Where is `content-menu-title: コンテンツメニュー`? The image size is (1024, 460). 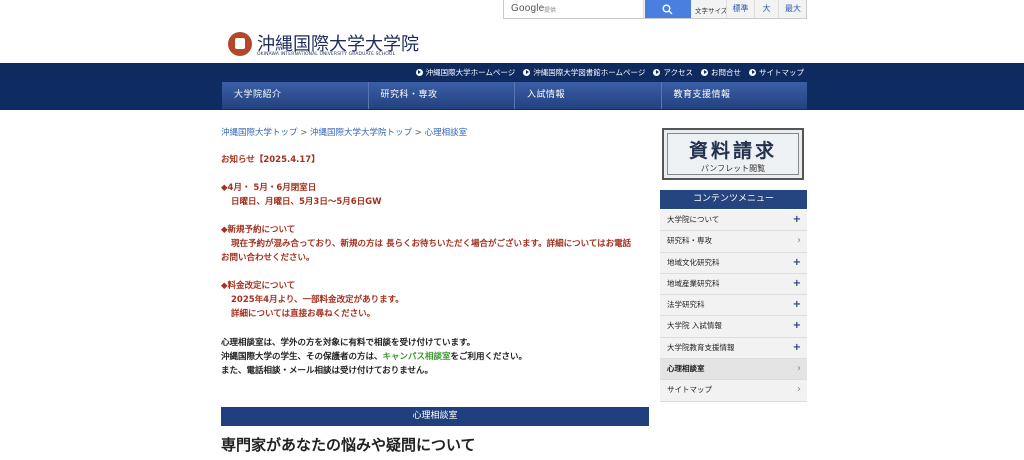
content-menu-title: コンテンツメニュー is located at coordinates (733, 199).